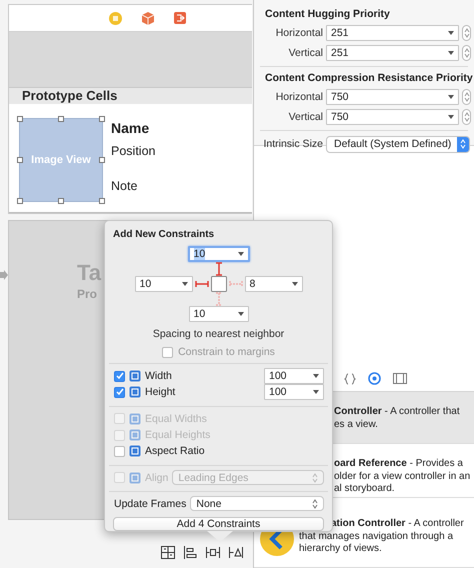 The width and height of the screenshot is (474, 568). I want to click on stack-icon, so click(168, 552).